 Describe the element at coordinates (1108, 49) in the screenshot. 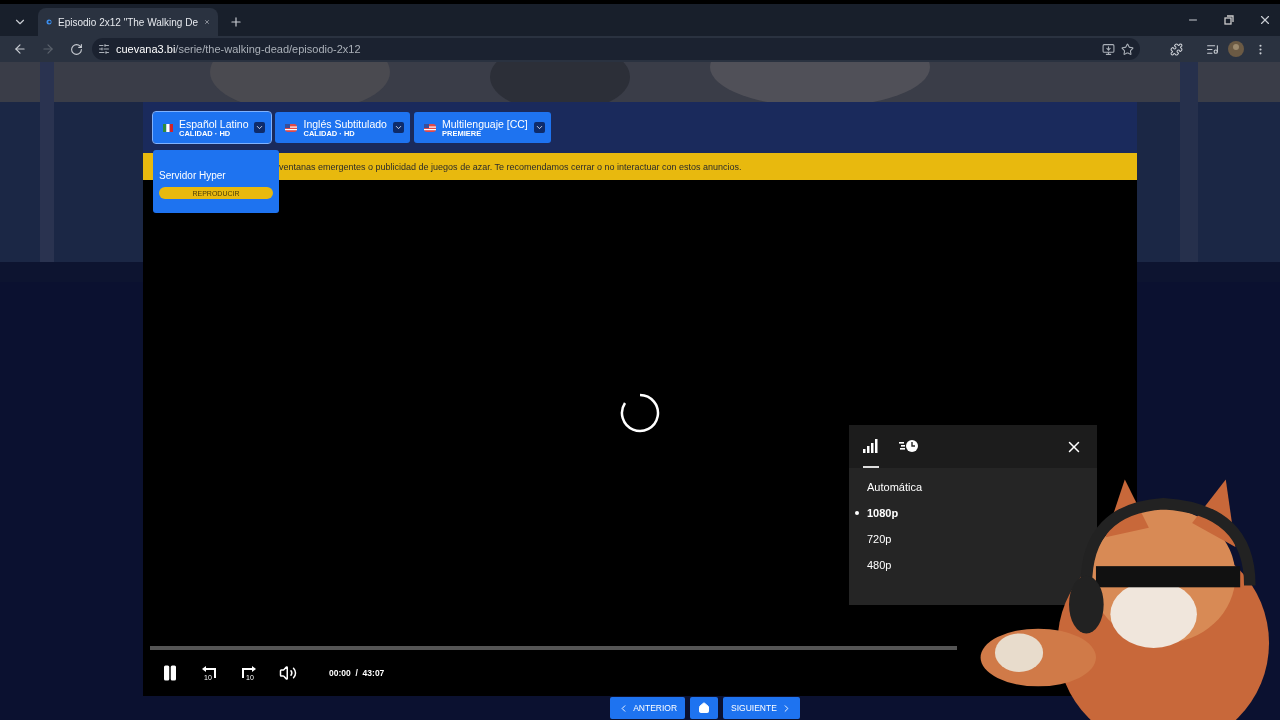

I see `install-icon` at that location.